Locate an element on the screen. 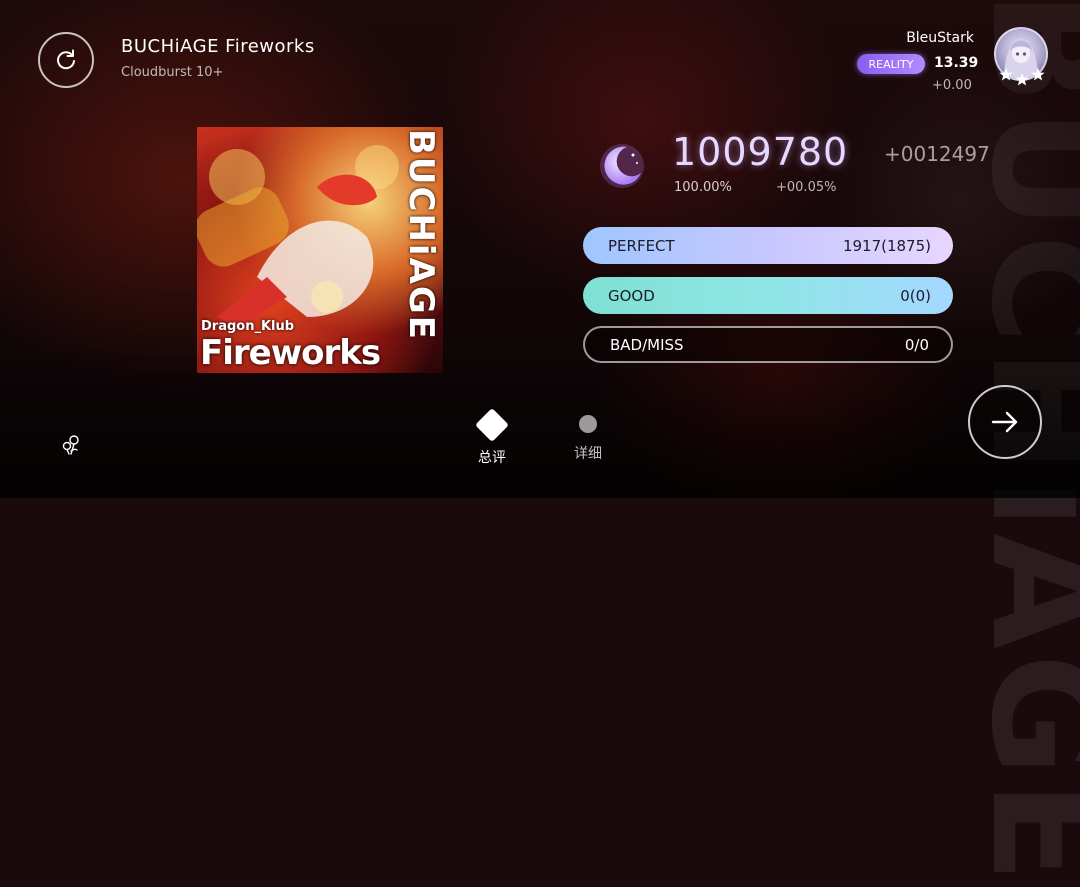  tab-summary-label: 总评 is located at coordinates (492, 458).